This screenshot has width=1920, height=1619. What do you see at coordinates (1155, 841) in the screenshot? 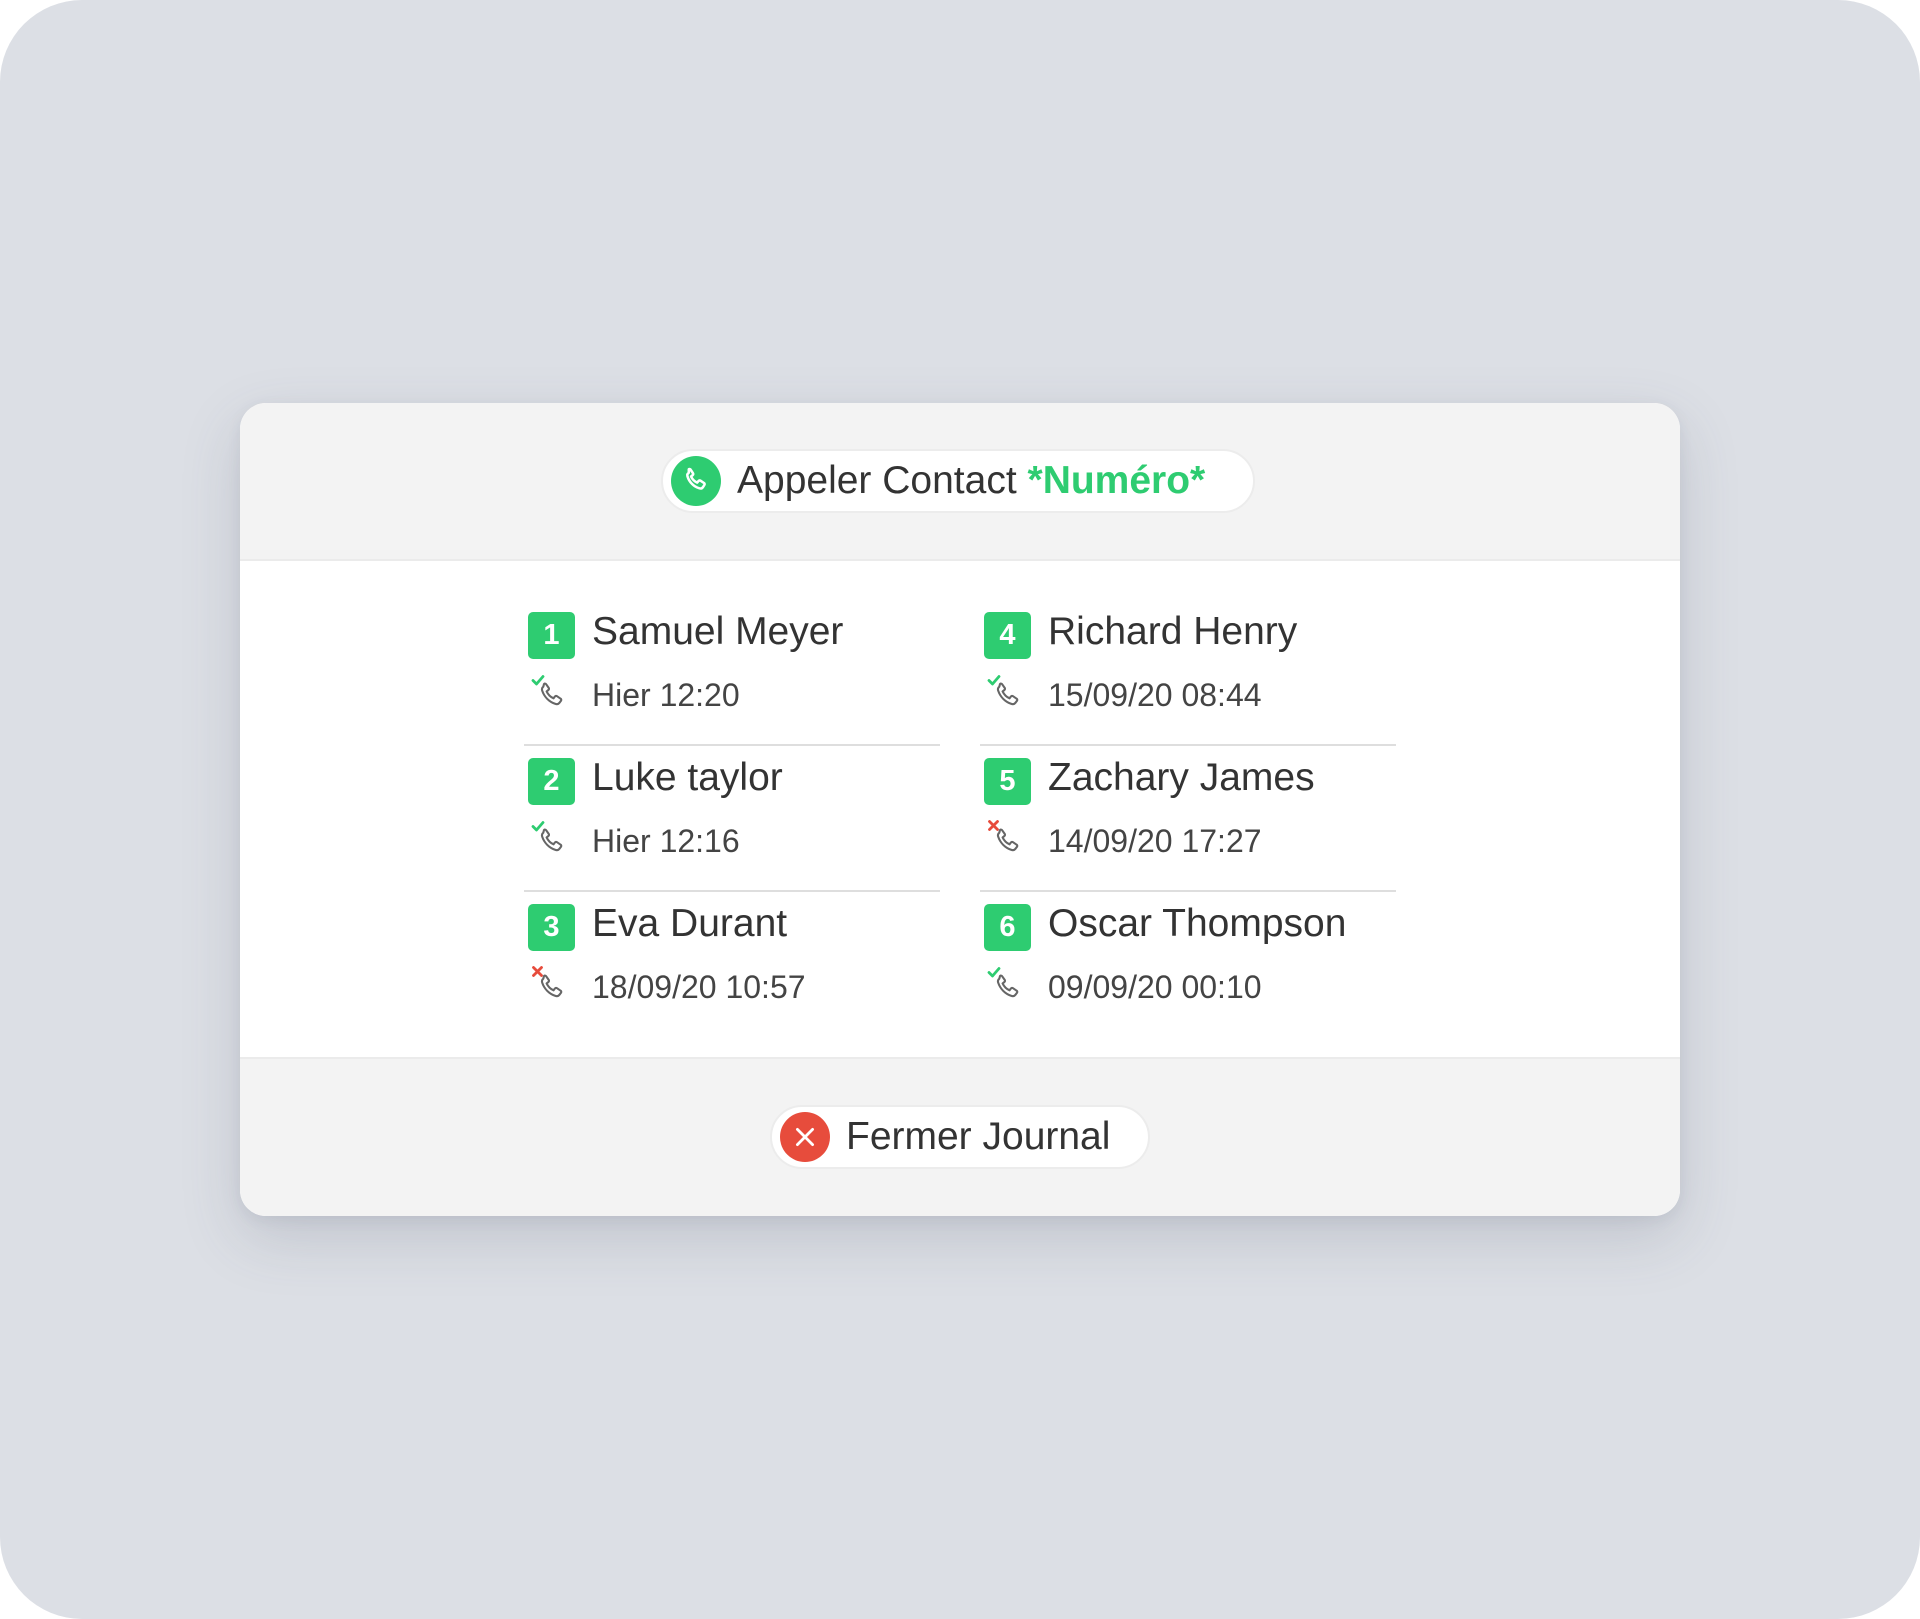
I see `call-time: 14/09/20 17:27` at bounding box center [1155, 841].